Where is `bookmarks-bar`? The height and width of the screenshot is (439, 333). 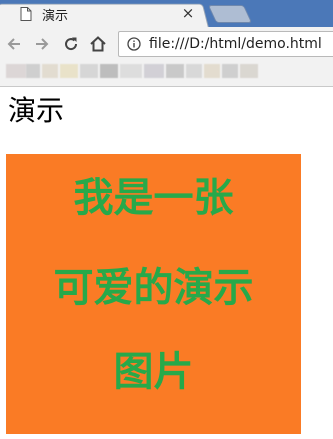
bookmarks-bar is located at coordinates (166, 71).